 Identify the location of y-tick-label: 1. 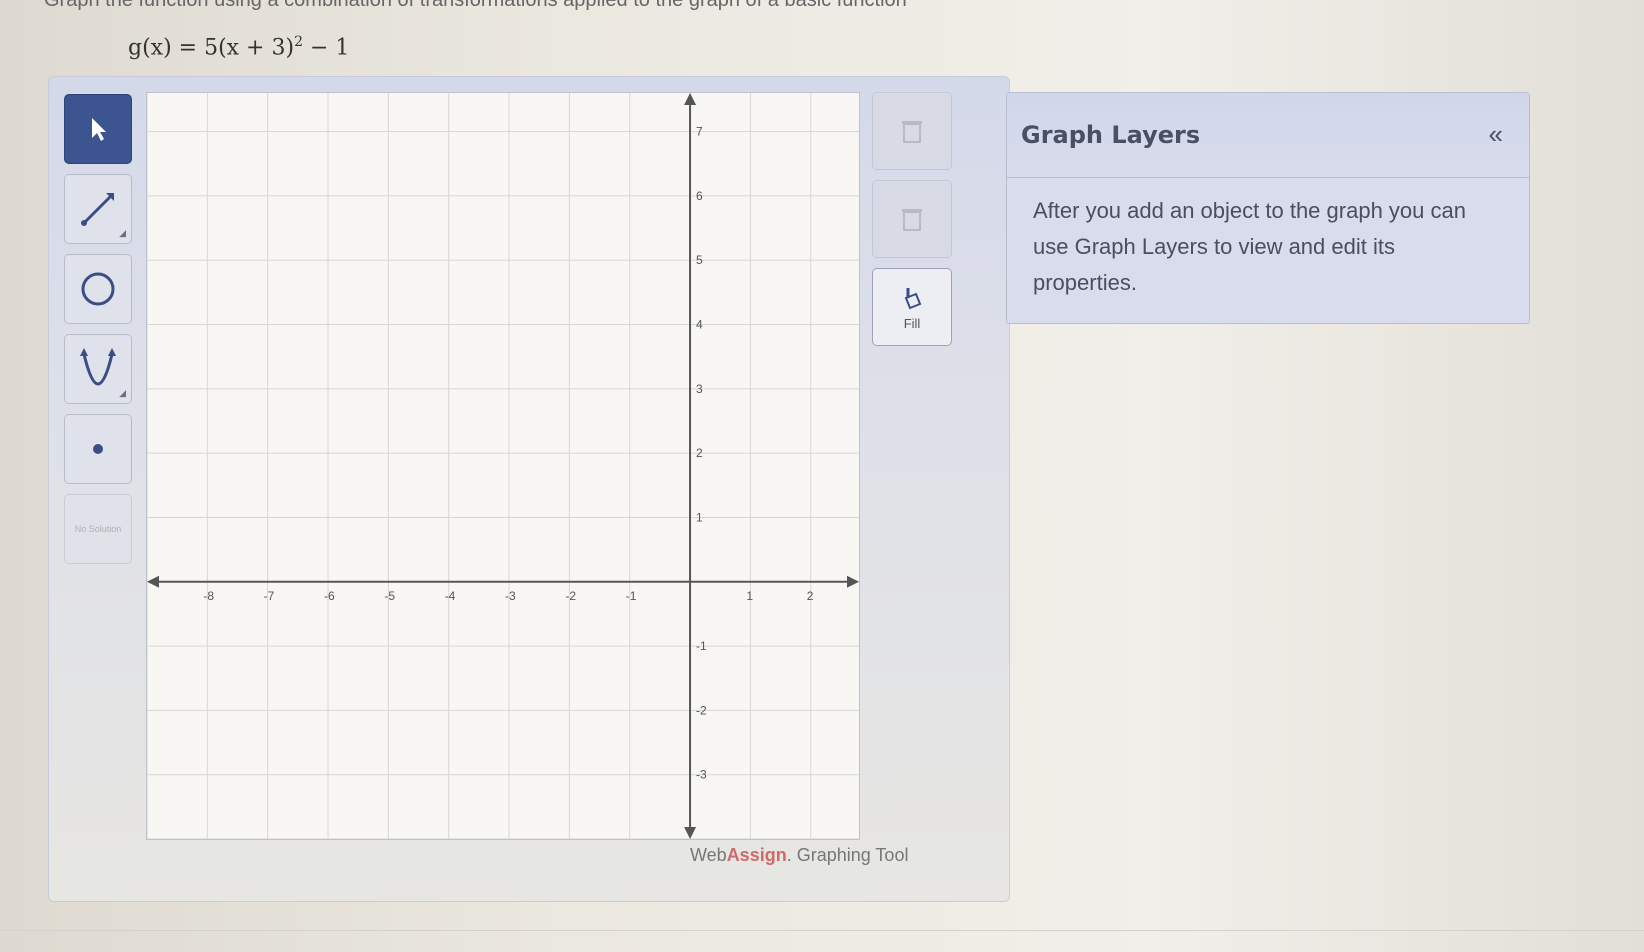
(699, 517).